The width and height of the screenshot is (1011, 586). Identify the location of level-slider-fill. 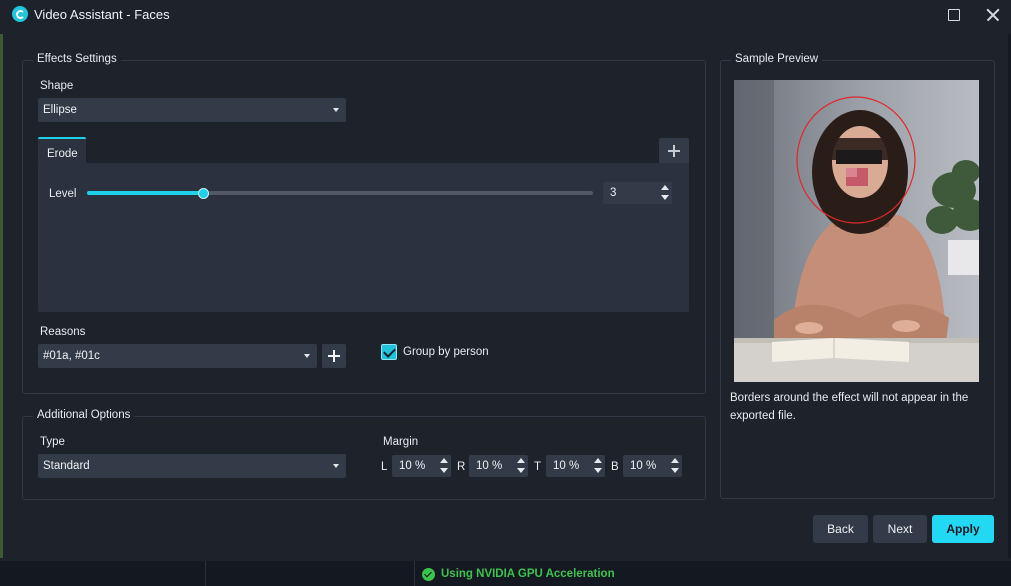
(145, 193).